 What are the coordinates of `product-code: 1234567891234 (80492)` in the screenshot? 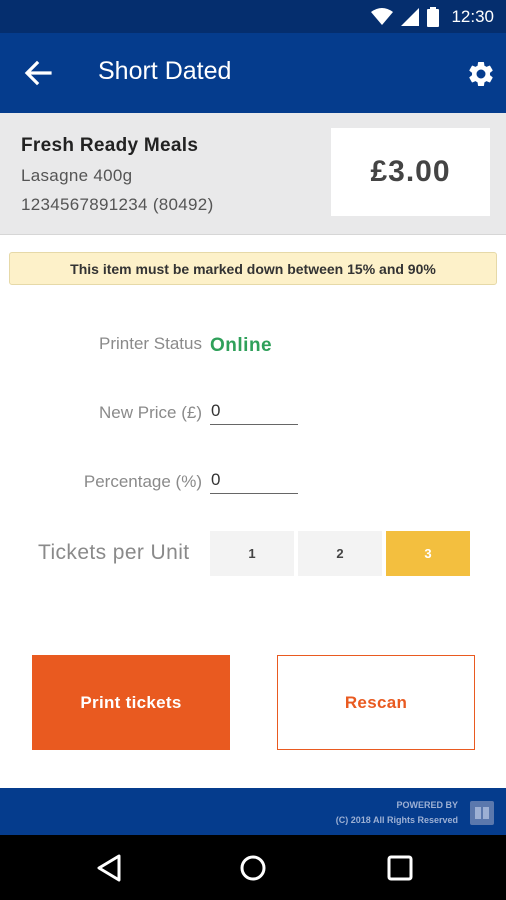 It's located at (117, 204).